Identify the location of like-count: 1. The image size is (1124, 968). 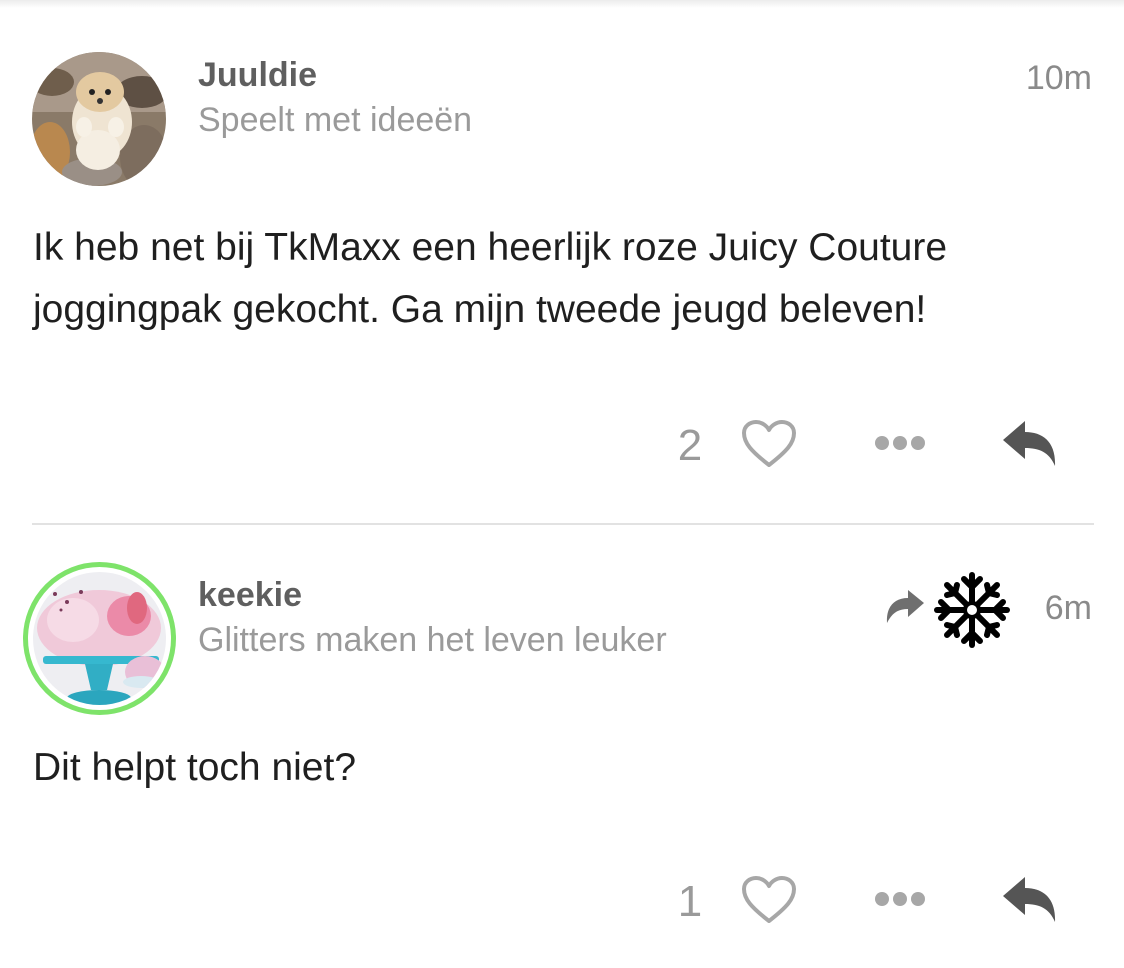
(690, 901).